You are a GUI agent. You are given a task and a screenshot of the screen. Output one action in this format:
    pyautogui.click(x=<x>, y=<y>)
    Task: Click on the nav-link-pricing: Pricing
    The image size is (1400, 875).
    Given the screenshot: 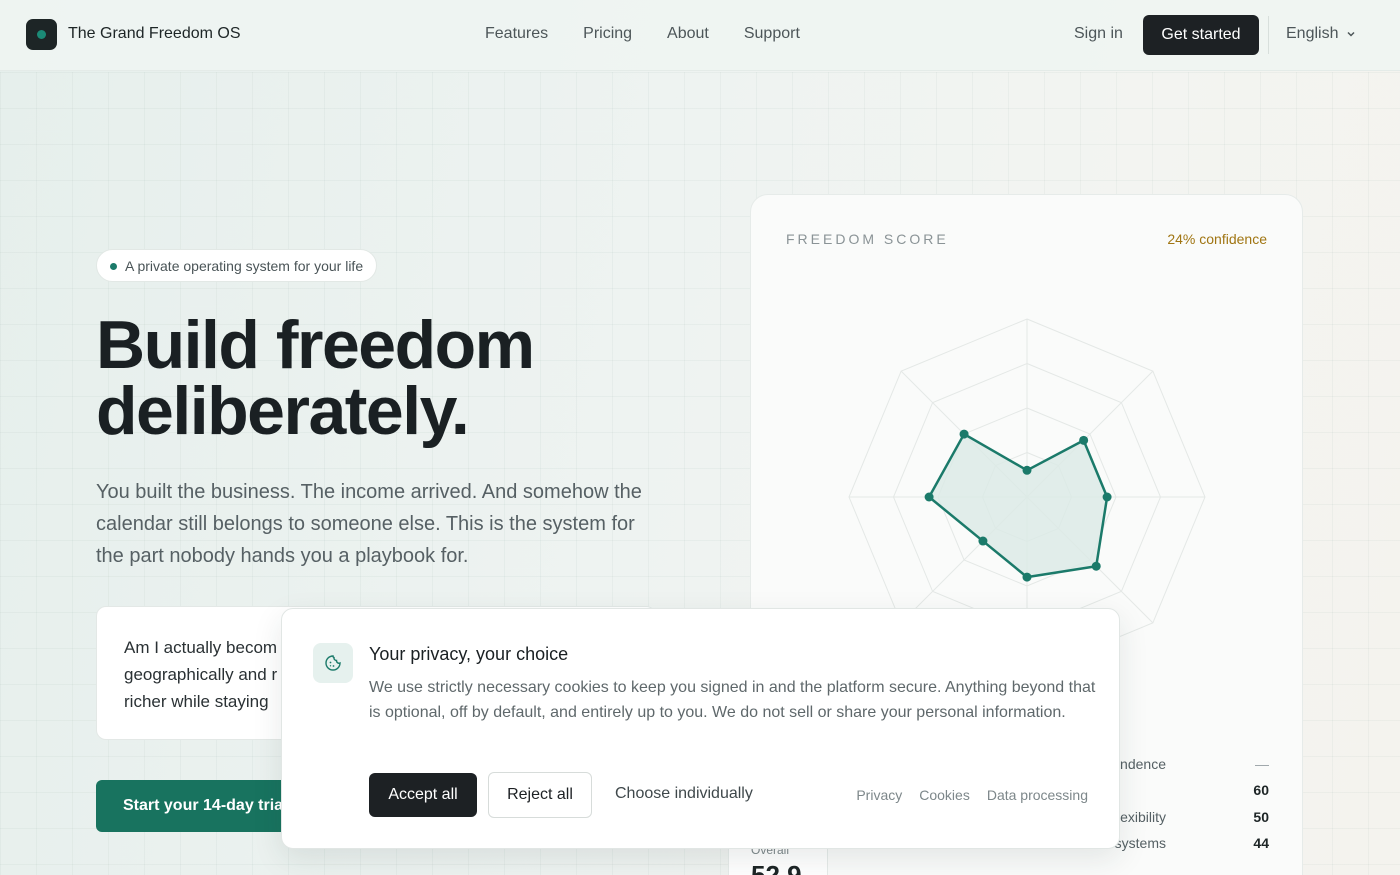 What is the action you would take?
    pyautogui.click(x=607, y=34)
    